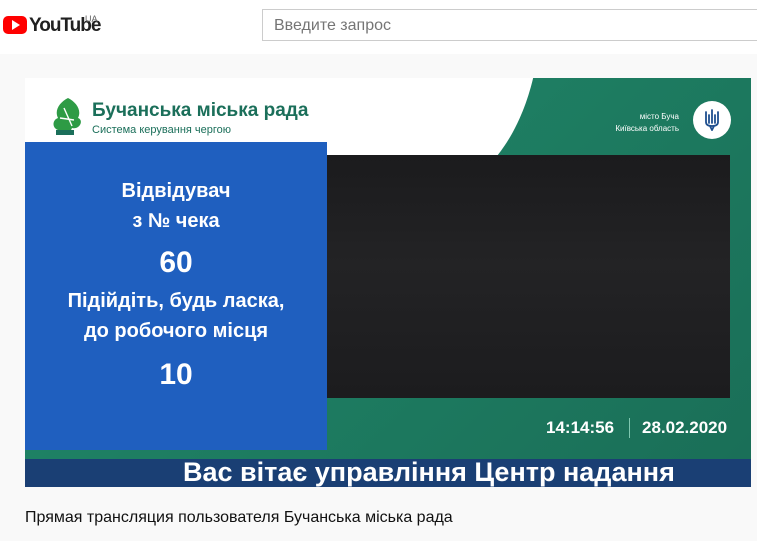  I want to click on search-input, so click(509, 26).